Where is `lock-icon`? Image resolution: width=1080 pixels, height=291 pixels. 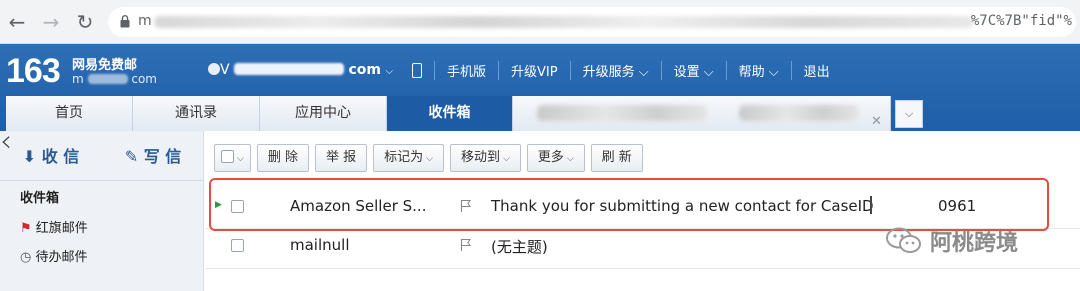 lock-icon is located at coordinates (125, 21).